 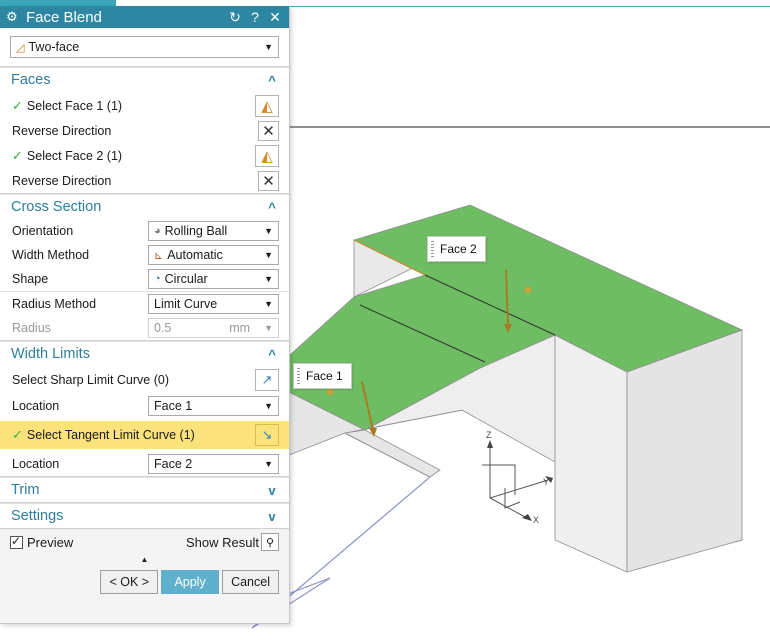 I want to click on cancel-button: Cancel, so click(x=250, y=582).